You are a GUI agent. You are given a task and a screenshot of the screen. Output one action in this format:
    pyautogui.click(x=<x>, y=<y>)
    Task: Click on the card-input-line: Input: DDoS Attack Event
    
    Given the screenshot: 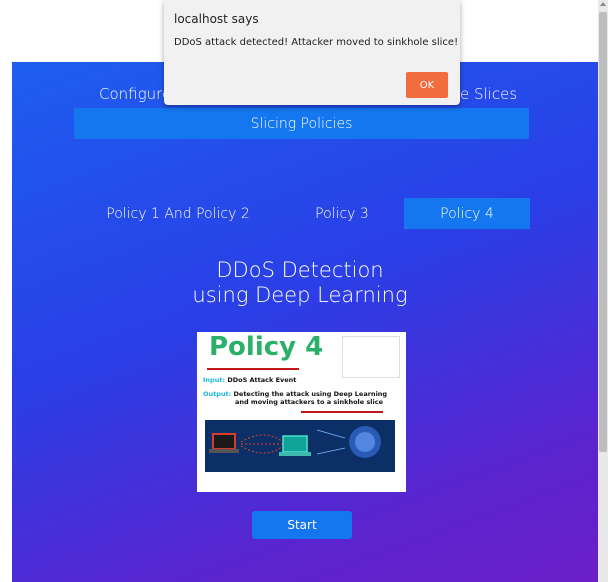 What is the action you would take?
    pyautogui.click(x=249, y=380)
    